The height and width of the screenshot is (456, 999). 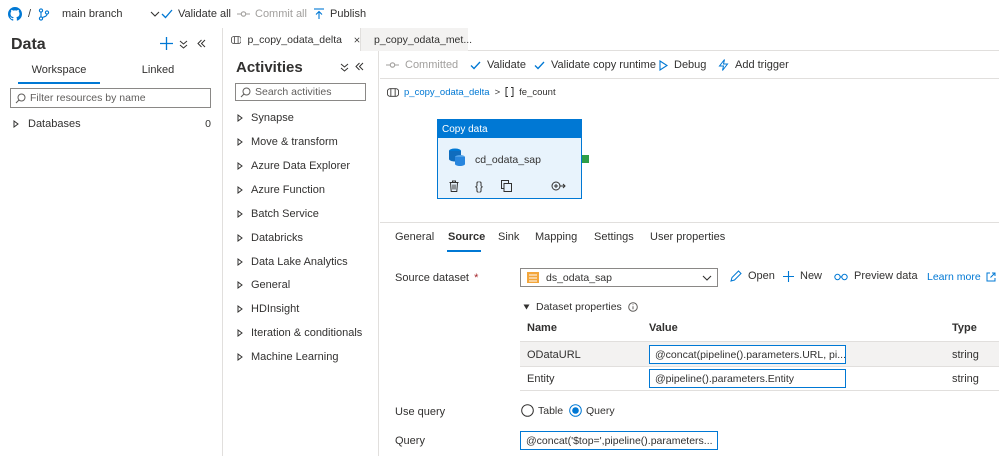 I want to click on add-resource-icon, so click(x=166, y=43).